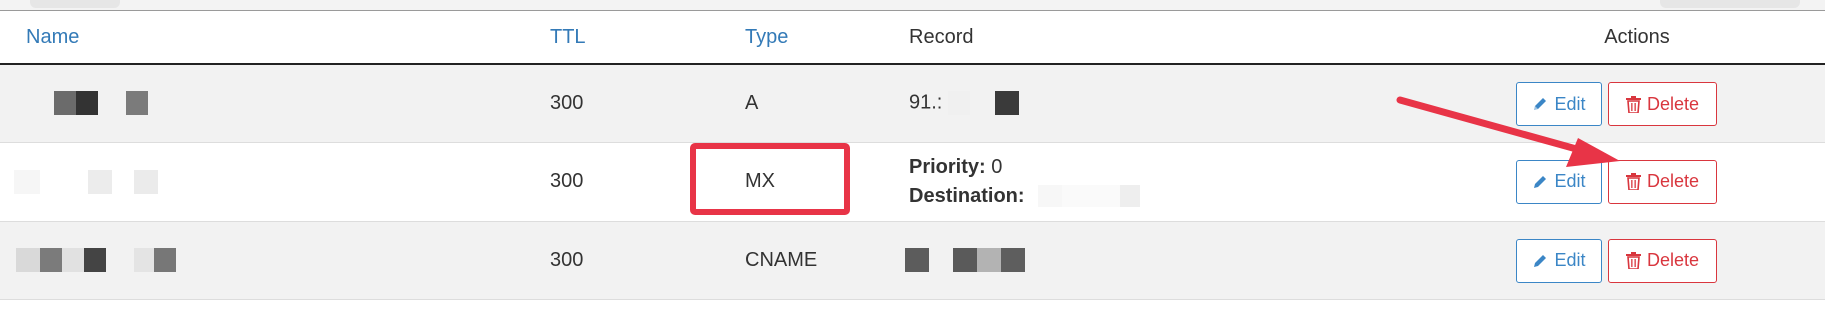 The width and height of the screenshot is (1825, 310). Describe the element at coordinates (1098, 196) in the screenshot. I see `redacted-destination` at that location.